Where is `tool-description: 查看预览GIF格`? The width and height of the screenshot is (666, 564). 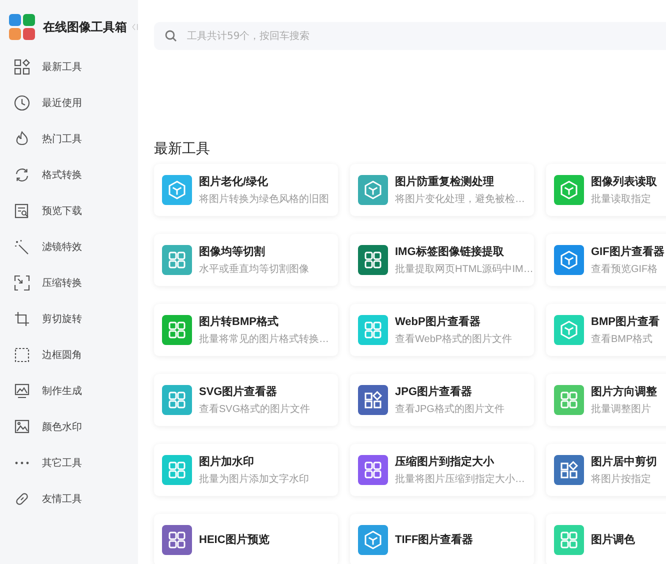
tool-description: 查看预览GIF格 is located at coordinates (625, 269).